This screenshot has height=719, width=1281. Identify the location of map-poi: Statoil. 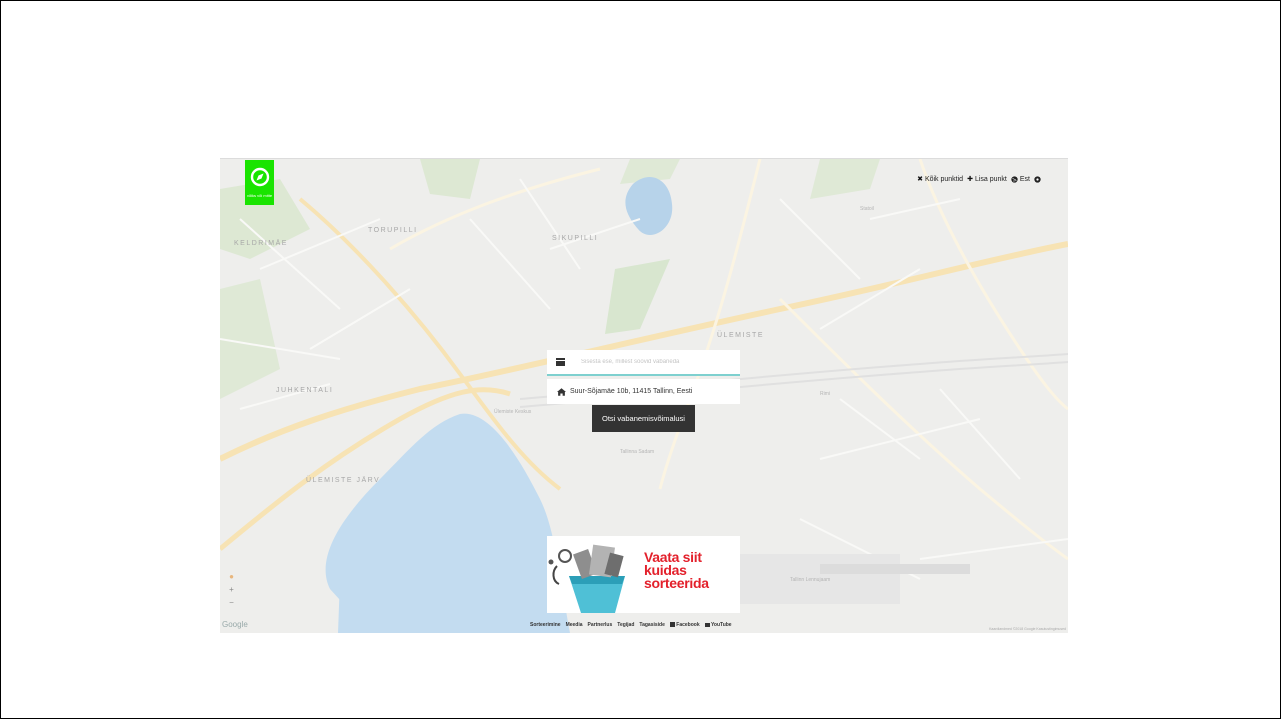
(867, 209).